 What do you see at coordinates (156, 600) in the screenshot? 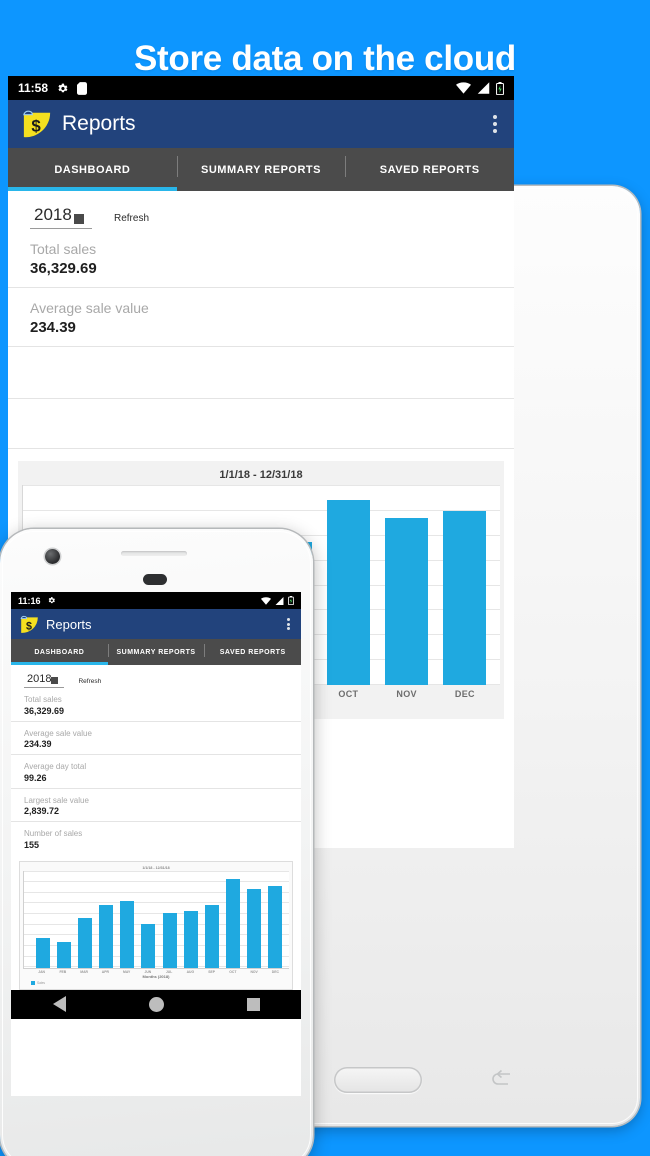
I see `phone-status-bar: 11:16` at bounding box center [156, 600].